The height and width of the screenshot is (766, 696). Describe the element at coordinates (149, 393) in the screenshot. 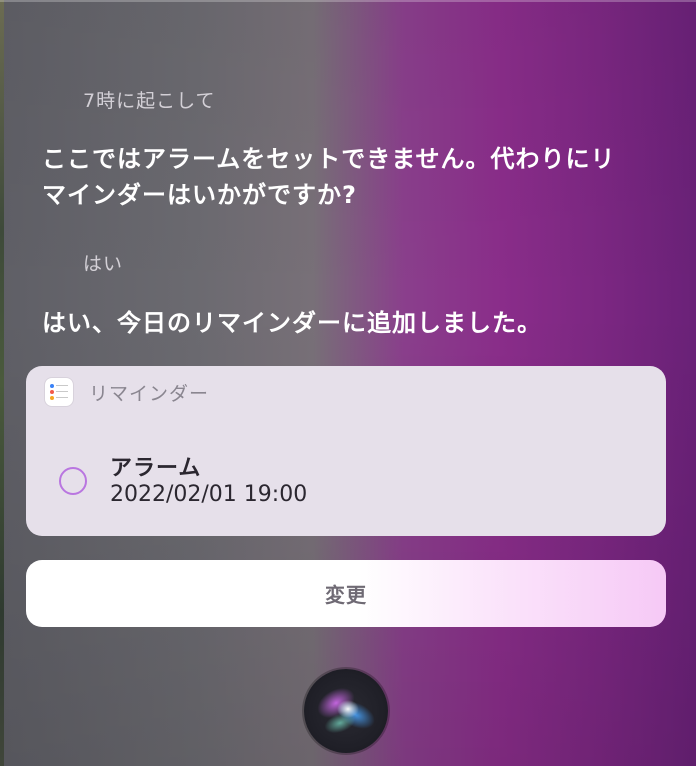

I see `reminder-app-name: リマインダー` at that location.